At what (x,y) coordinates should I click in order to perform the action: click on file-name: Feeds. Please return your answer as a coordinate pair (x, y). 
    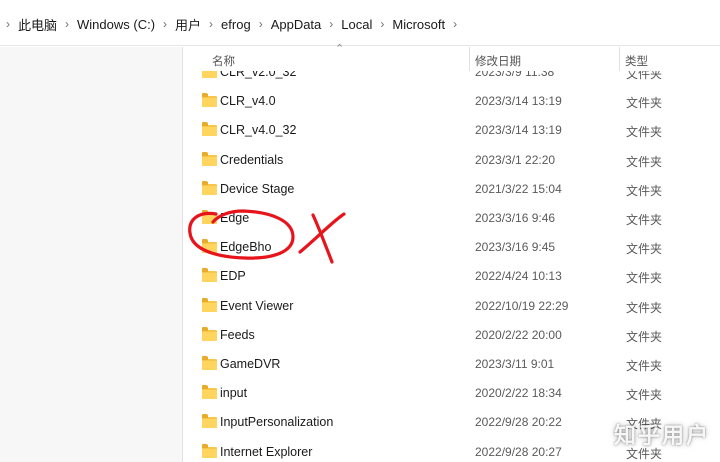
    Looking at the image, I should click on (237, 335).